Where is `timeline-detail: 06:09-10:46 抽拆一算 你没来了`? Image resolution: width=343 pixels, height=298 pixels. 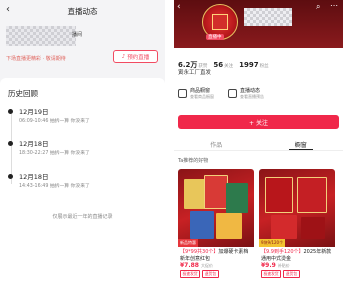 timeline-detail: 06:09-10:46 抽拆一算 你没来了 is located at coordinates (54, 121).